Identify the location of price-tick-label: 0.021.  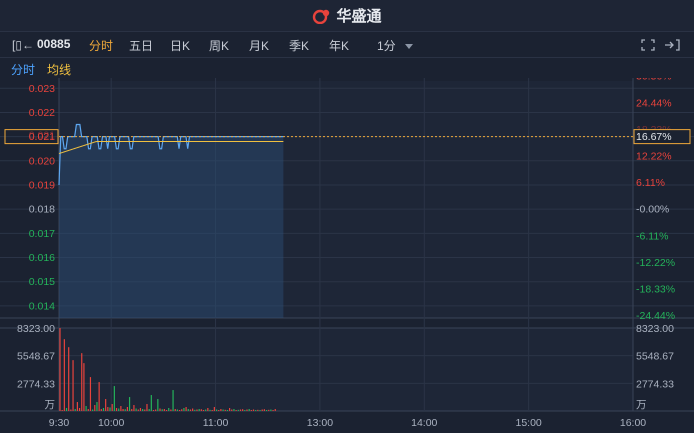
(42, 137).